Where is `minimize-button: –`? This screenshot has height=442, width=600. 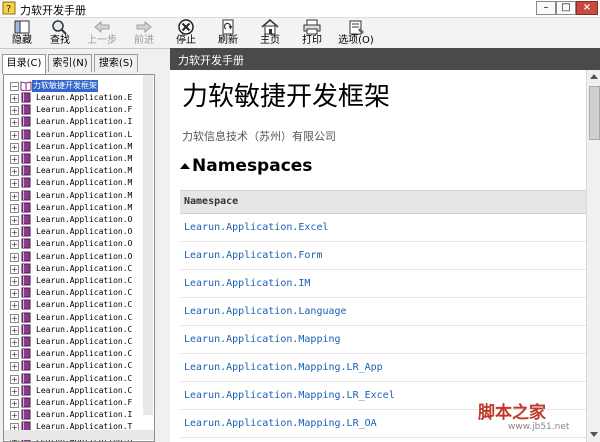 minimize-button: – is located at coordinates (546, 8).